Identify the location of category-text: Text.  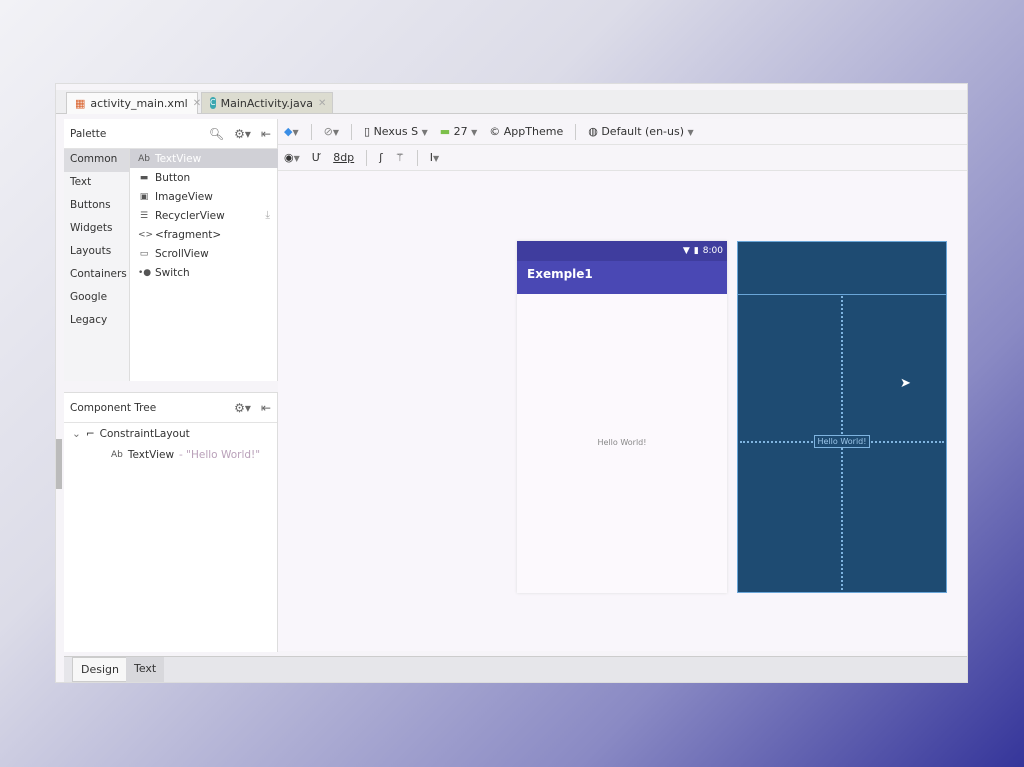
(96, 183).